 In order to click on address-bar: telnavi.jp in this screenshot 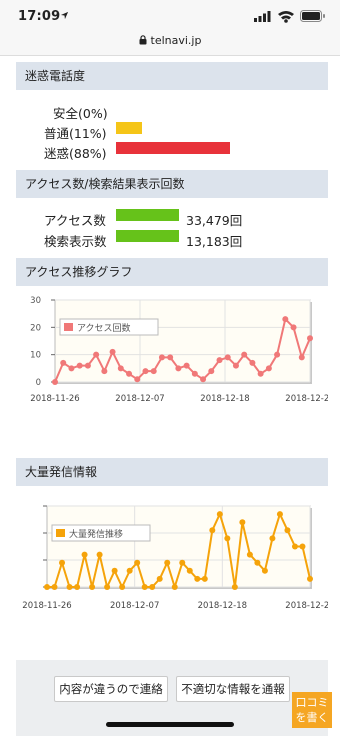, I will do `click(170, 42)`.